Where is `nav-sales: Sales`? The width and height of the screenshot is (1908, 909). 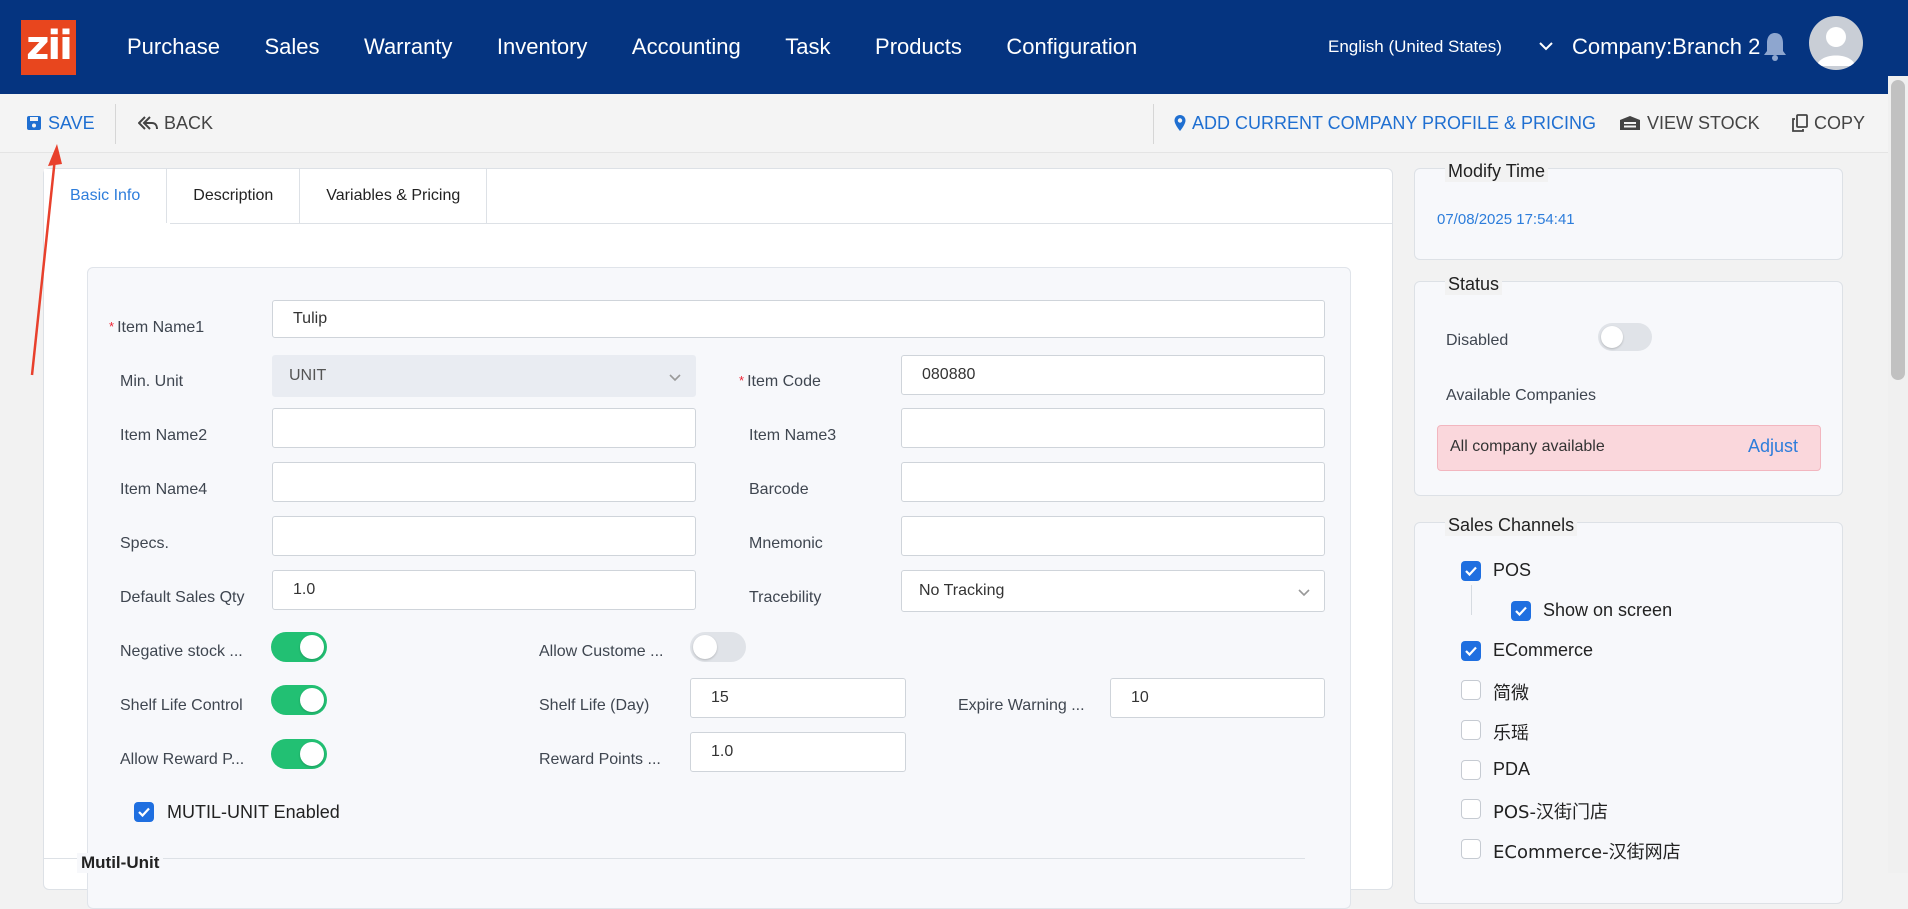
nav-sales: Sales is located at coordinates (291, 47).